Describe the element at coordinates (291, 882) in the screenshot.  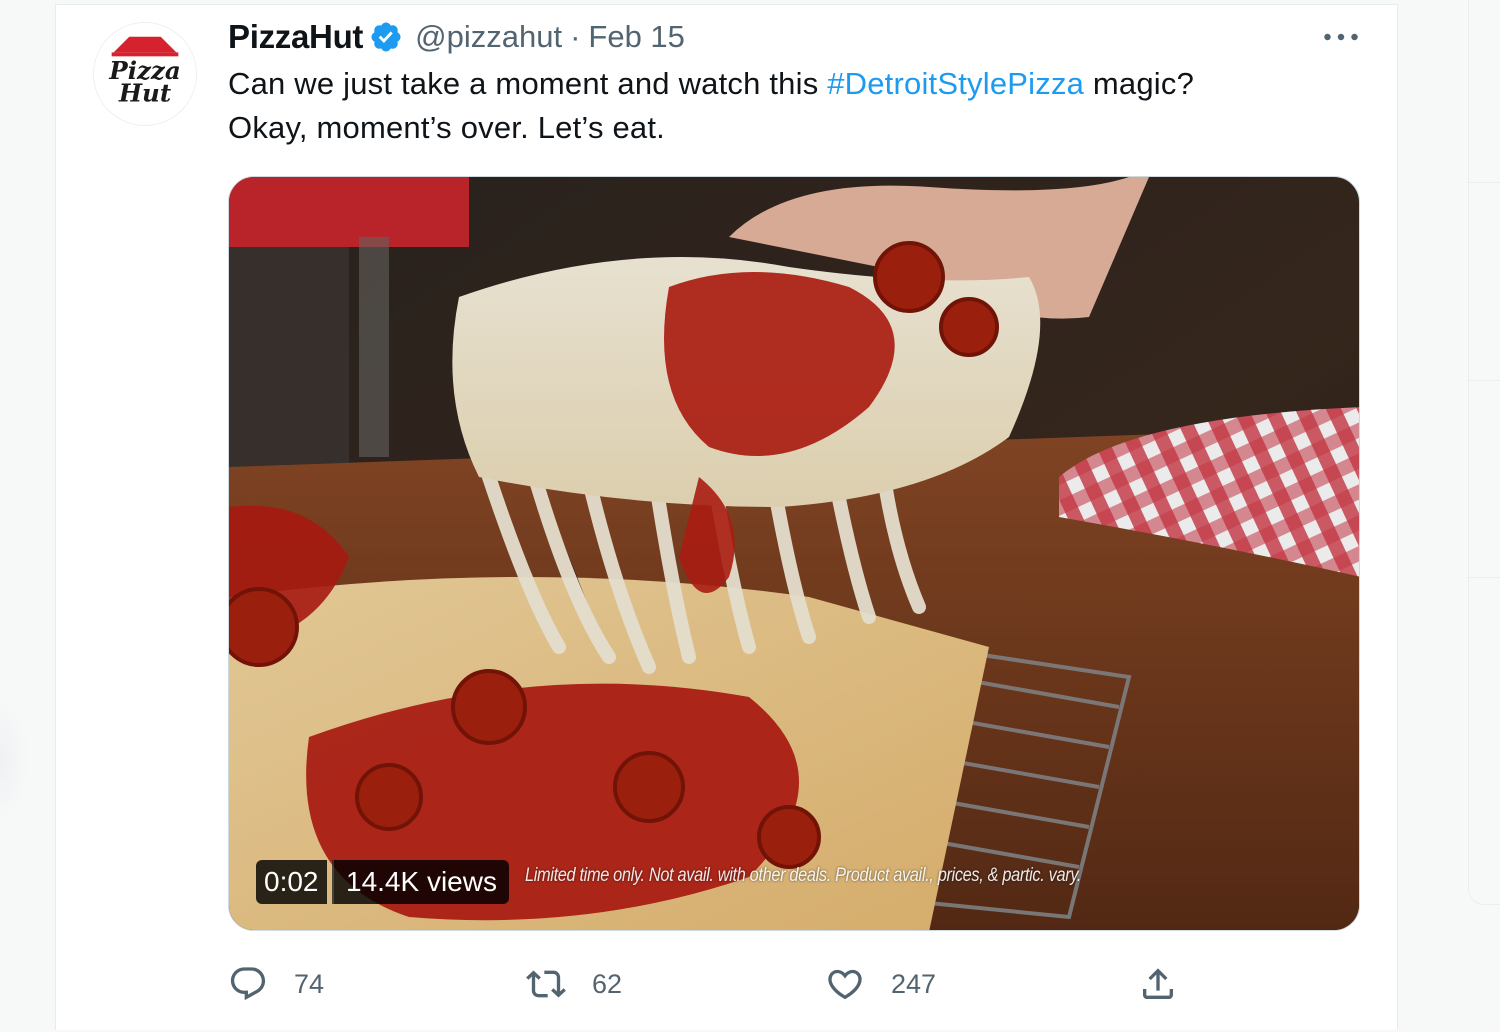
I see `video-duration-badge: 0:02` at that location.